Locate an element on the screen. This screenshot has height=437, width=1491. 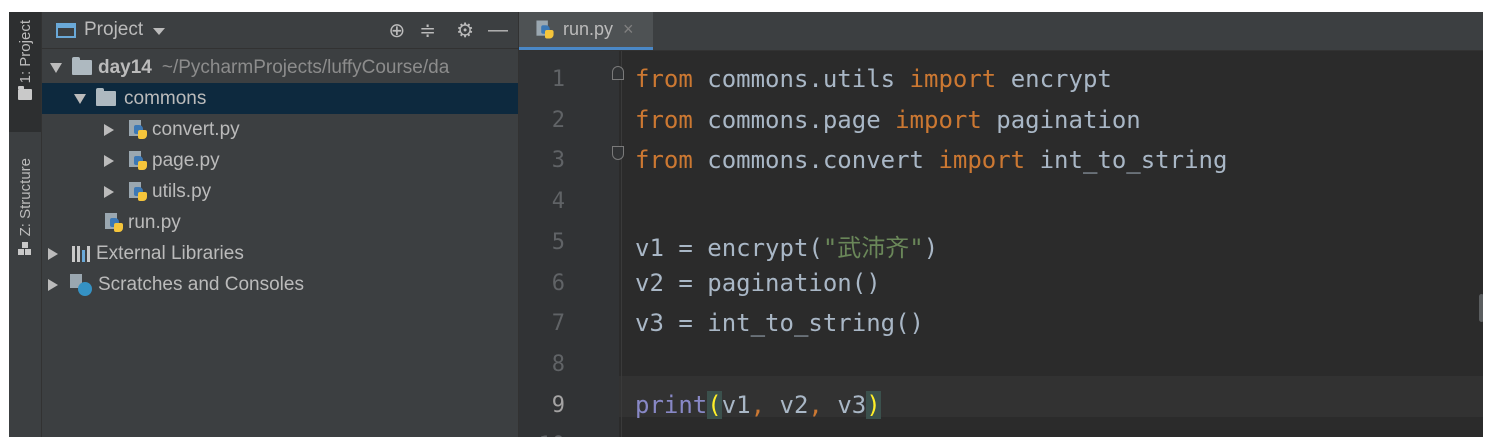
tree-item-path: ~/PycharmProjects/luffyCourse/da is located at coordinates (305, 67).